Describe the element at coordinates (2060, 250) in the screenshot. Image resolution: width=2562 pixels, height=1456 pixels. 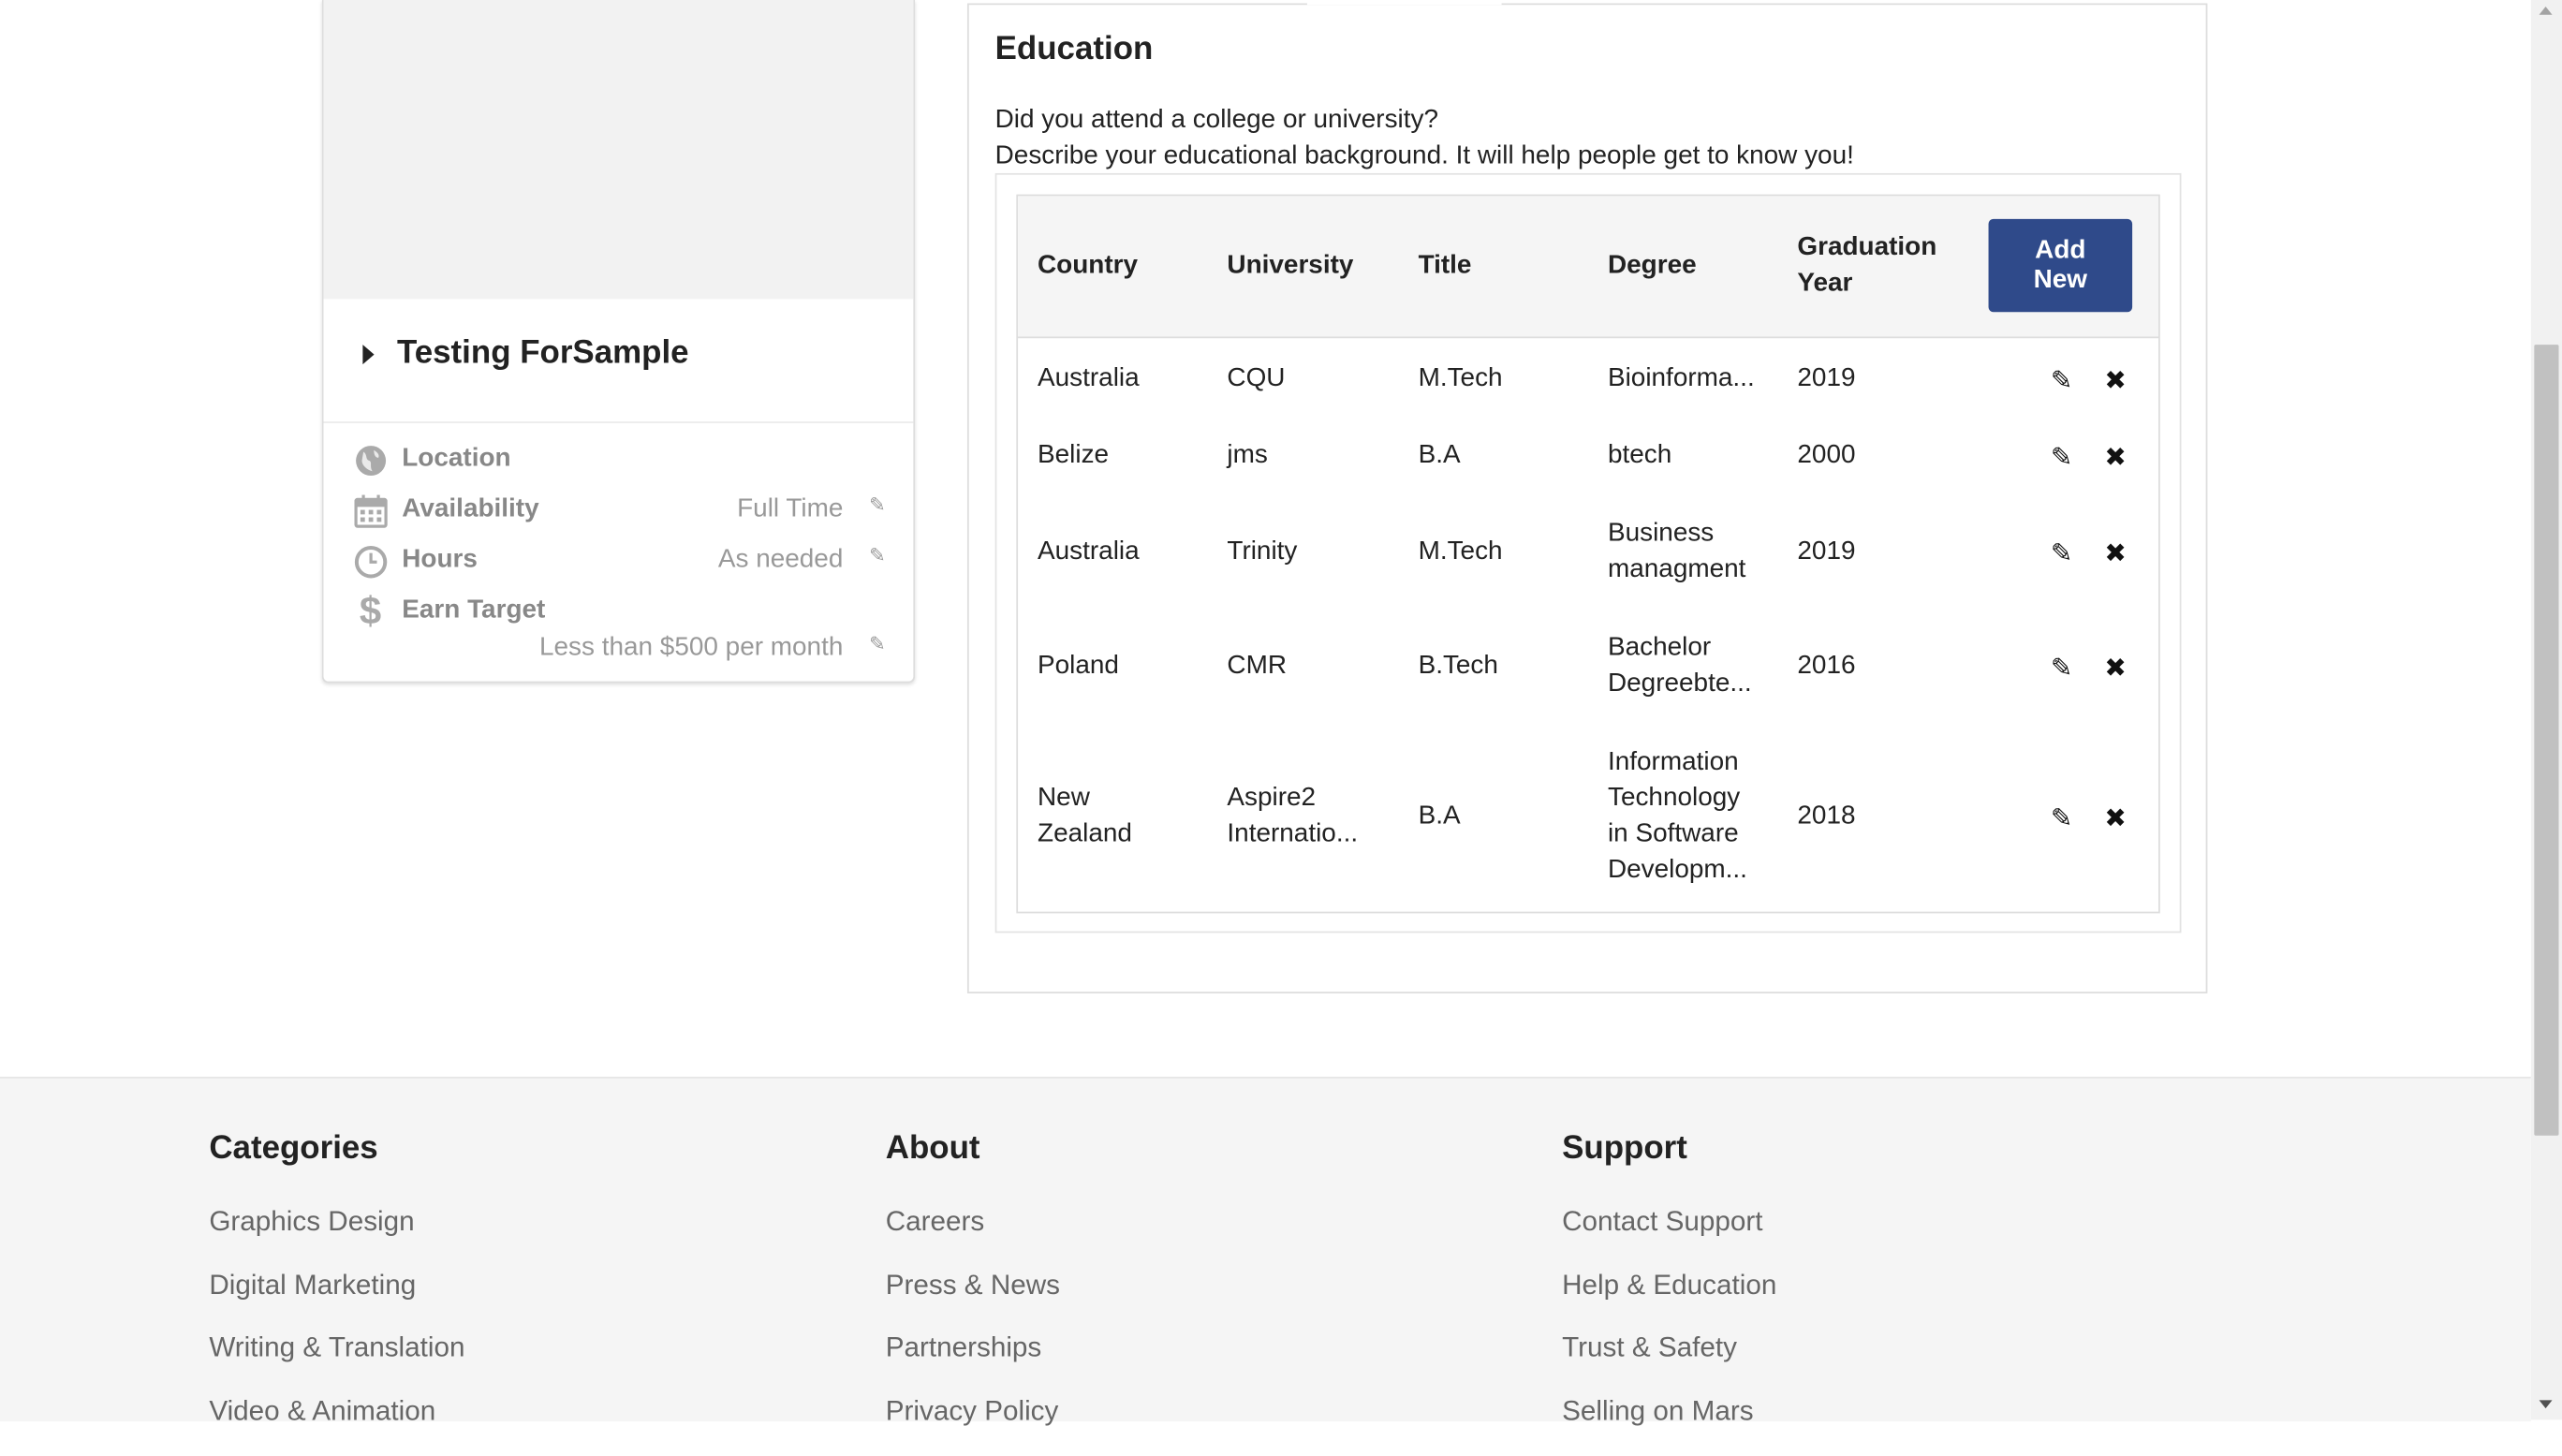
I see `add-new-line1: Add` at that location.